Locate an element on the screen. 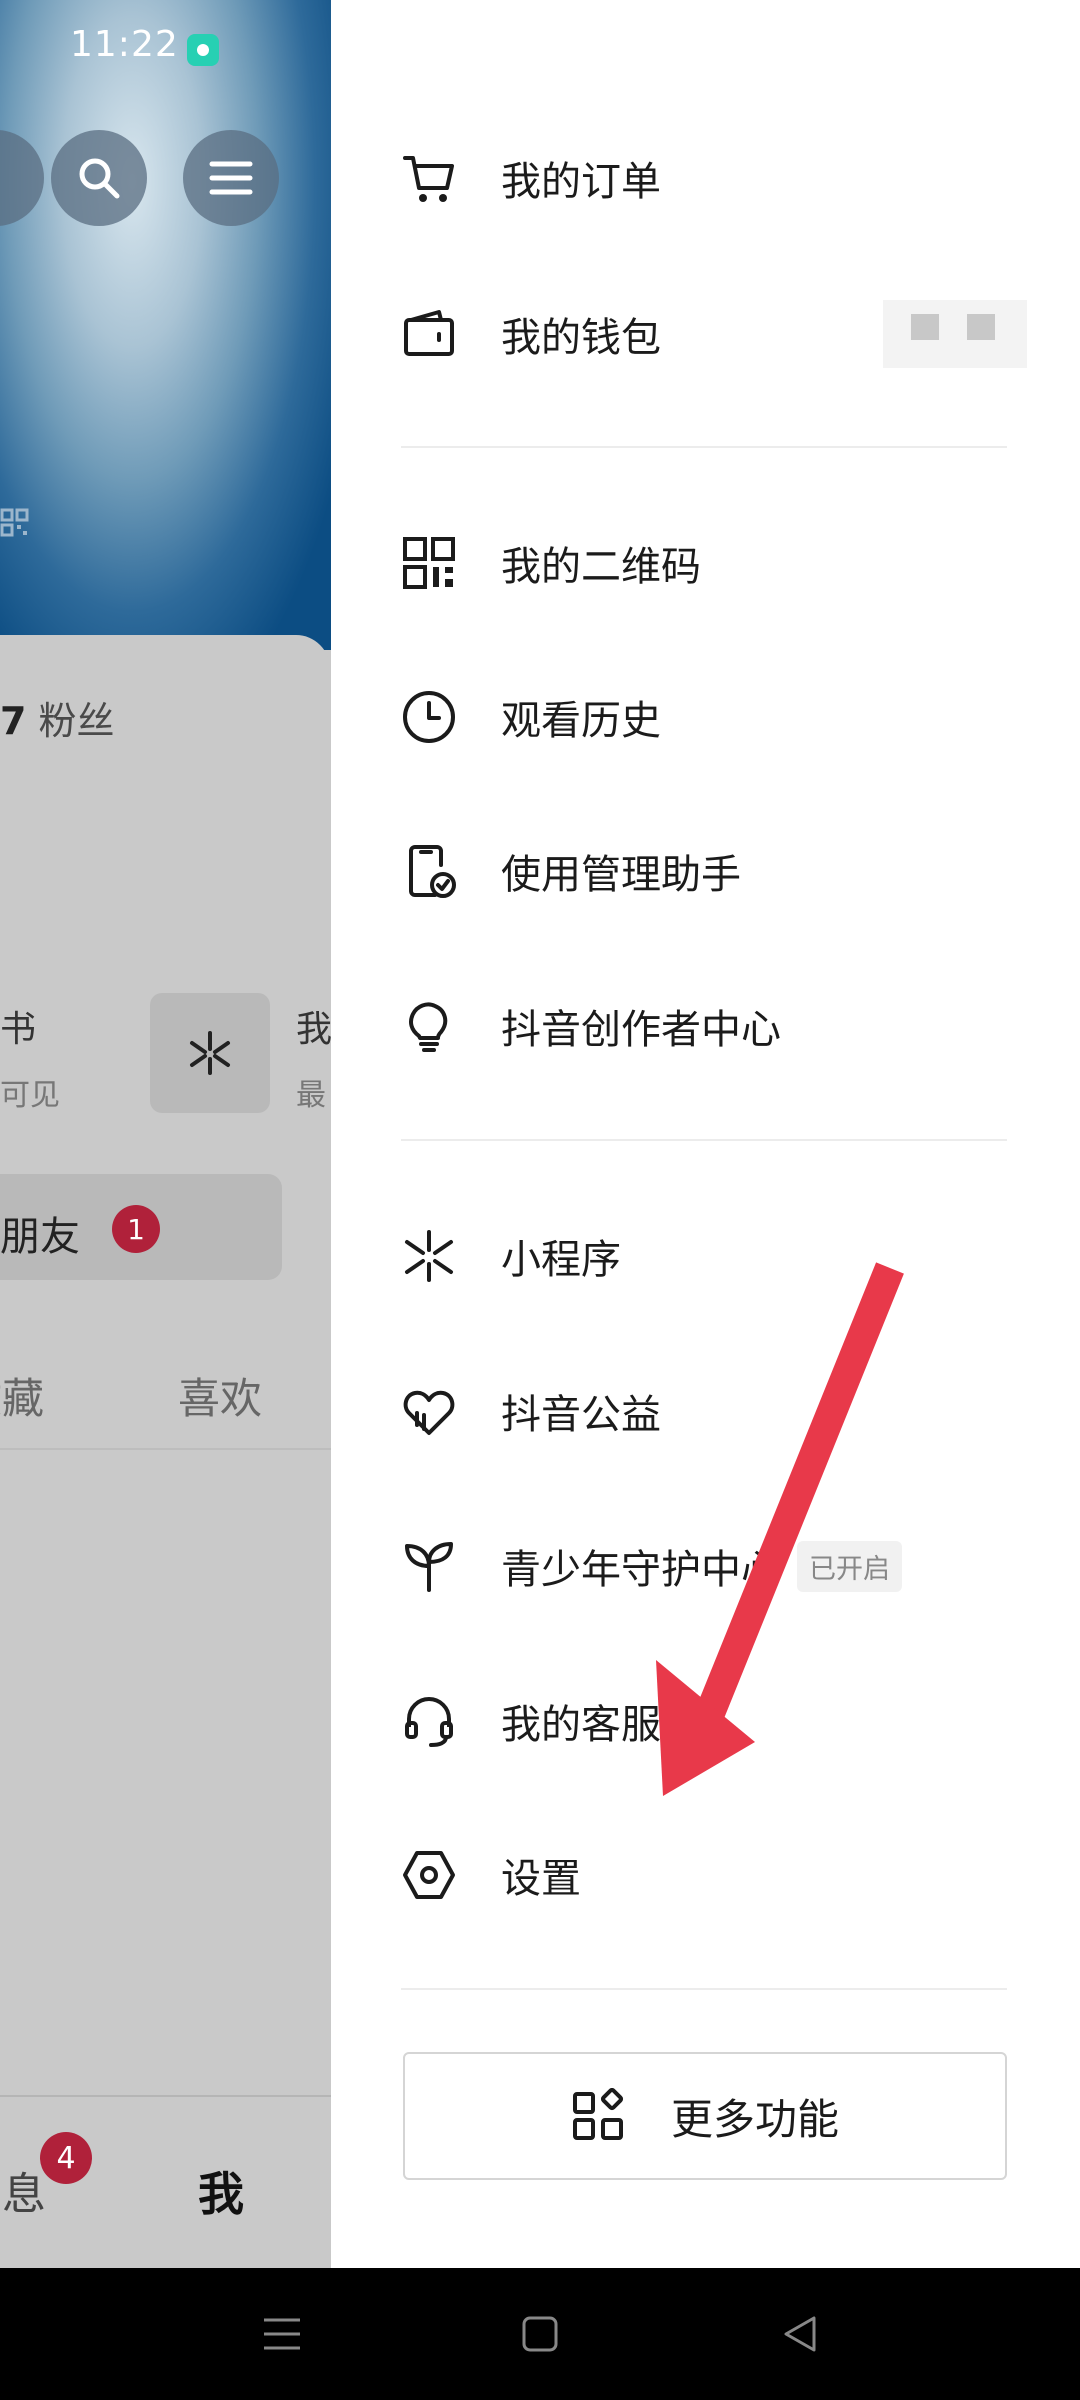 This screenshot has height=2400, width=1080. card1-title: 书 is located at coordinates (18, 1026).